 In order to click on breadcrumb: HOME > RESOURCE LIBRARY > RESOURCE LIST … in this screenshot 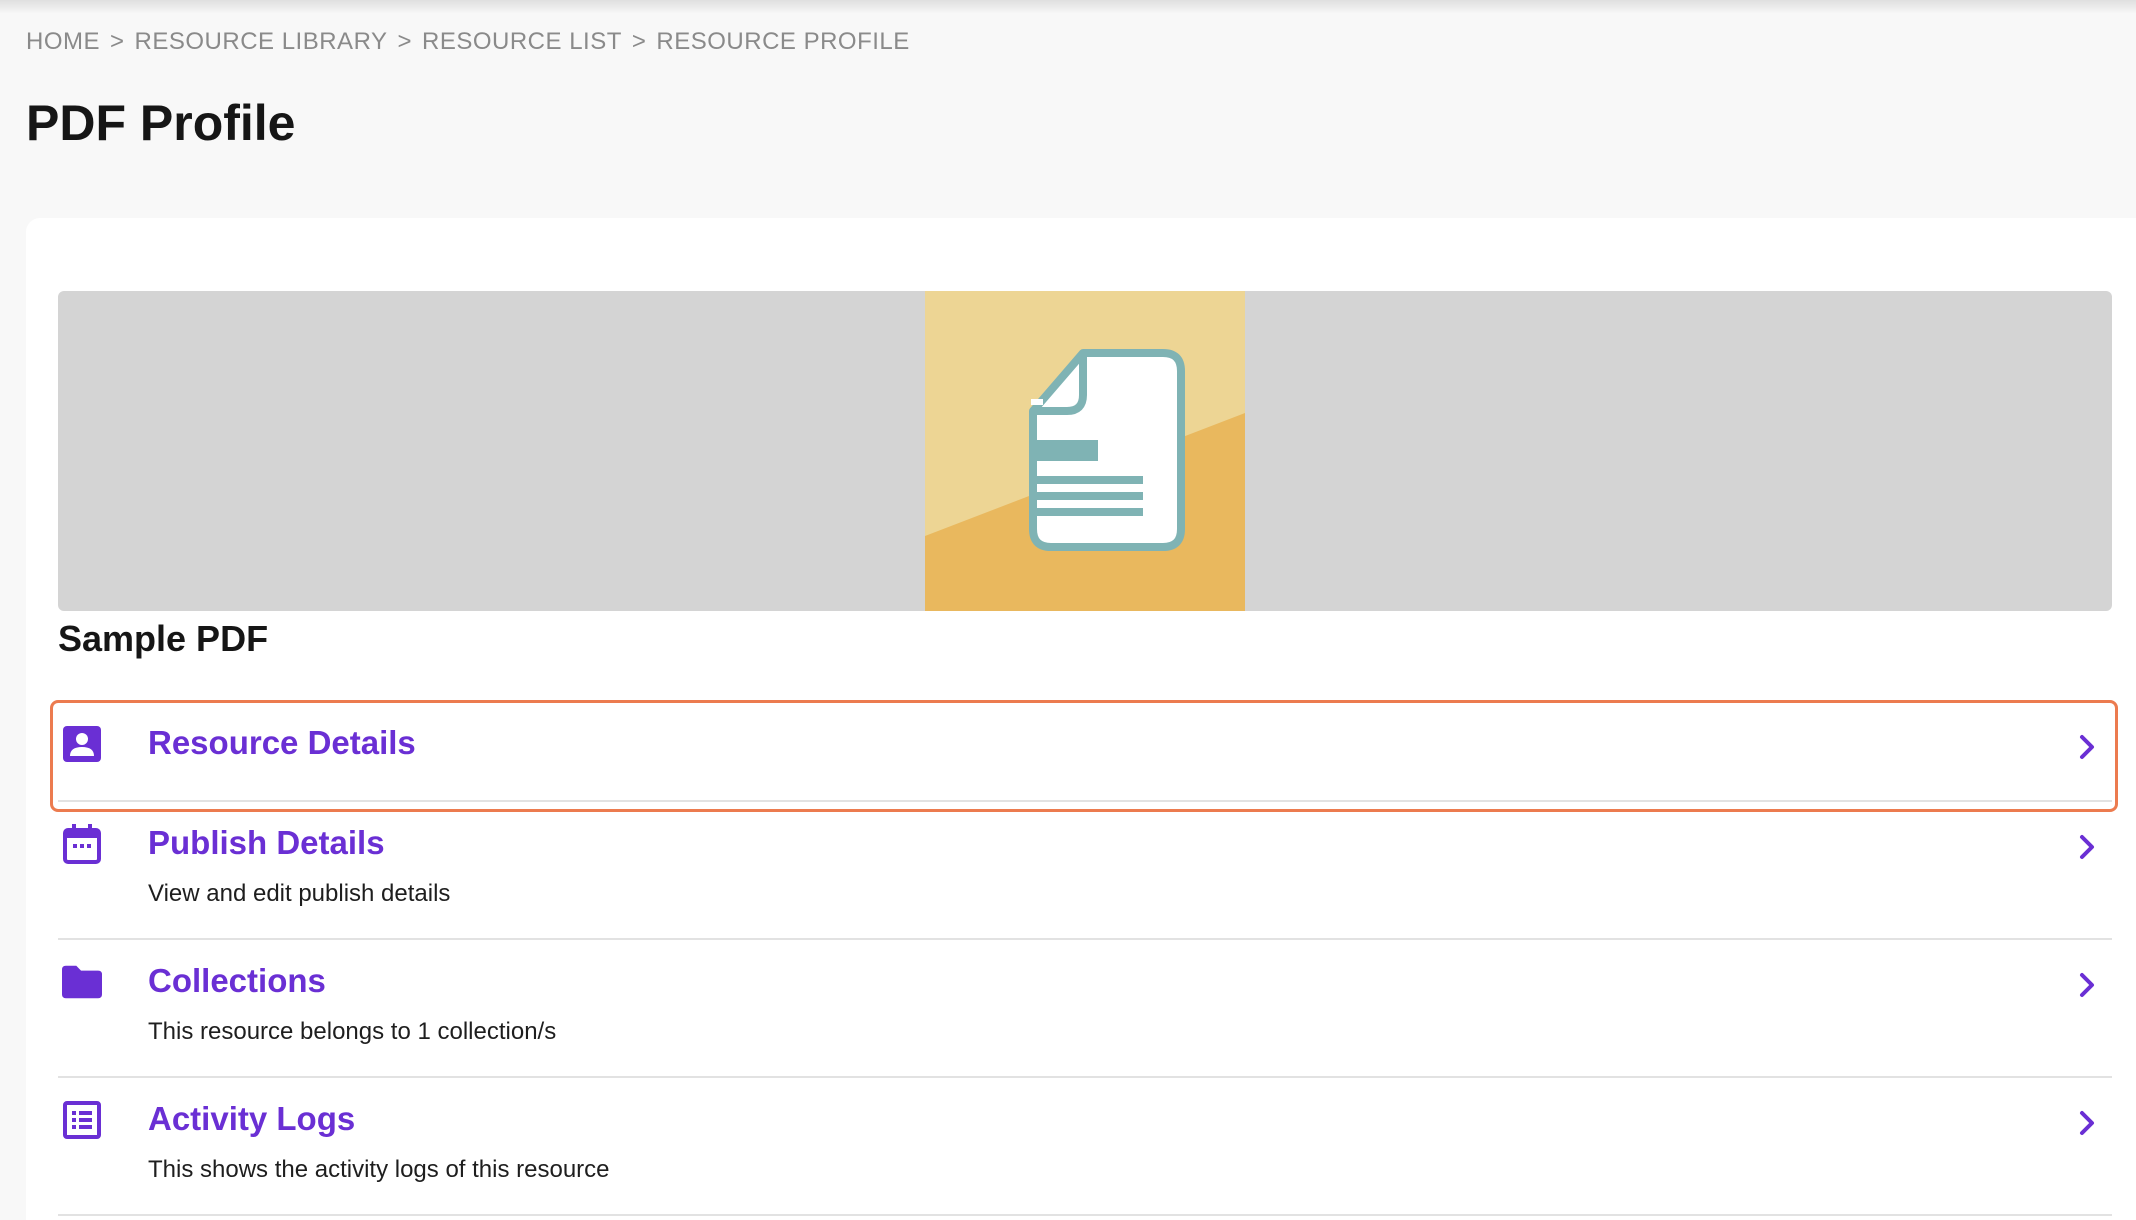, I will do `click(468, 42)`.